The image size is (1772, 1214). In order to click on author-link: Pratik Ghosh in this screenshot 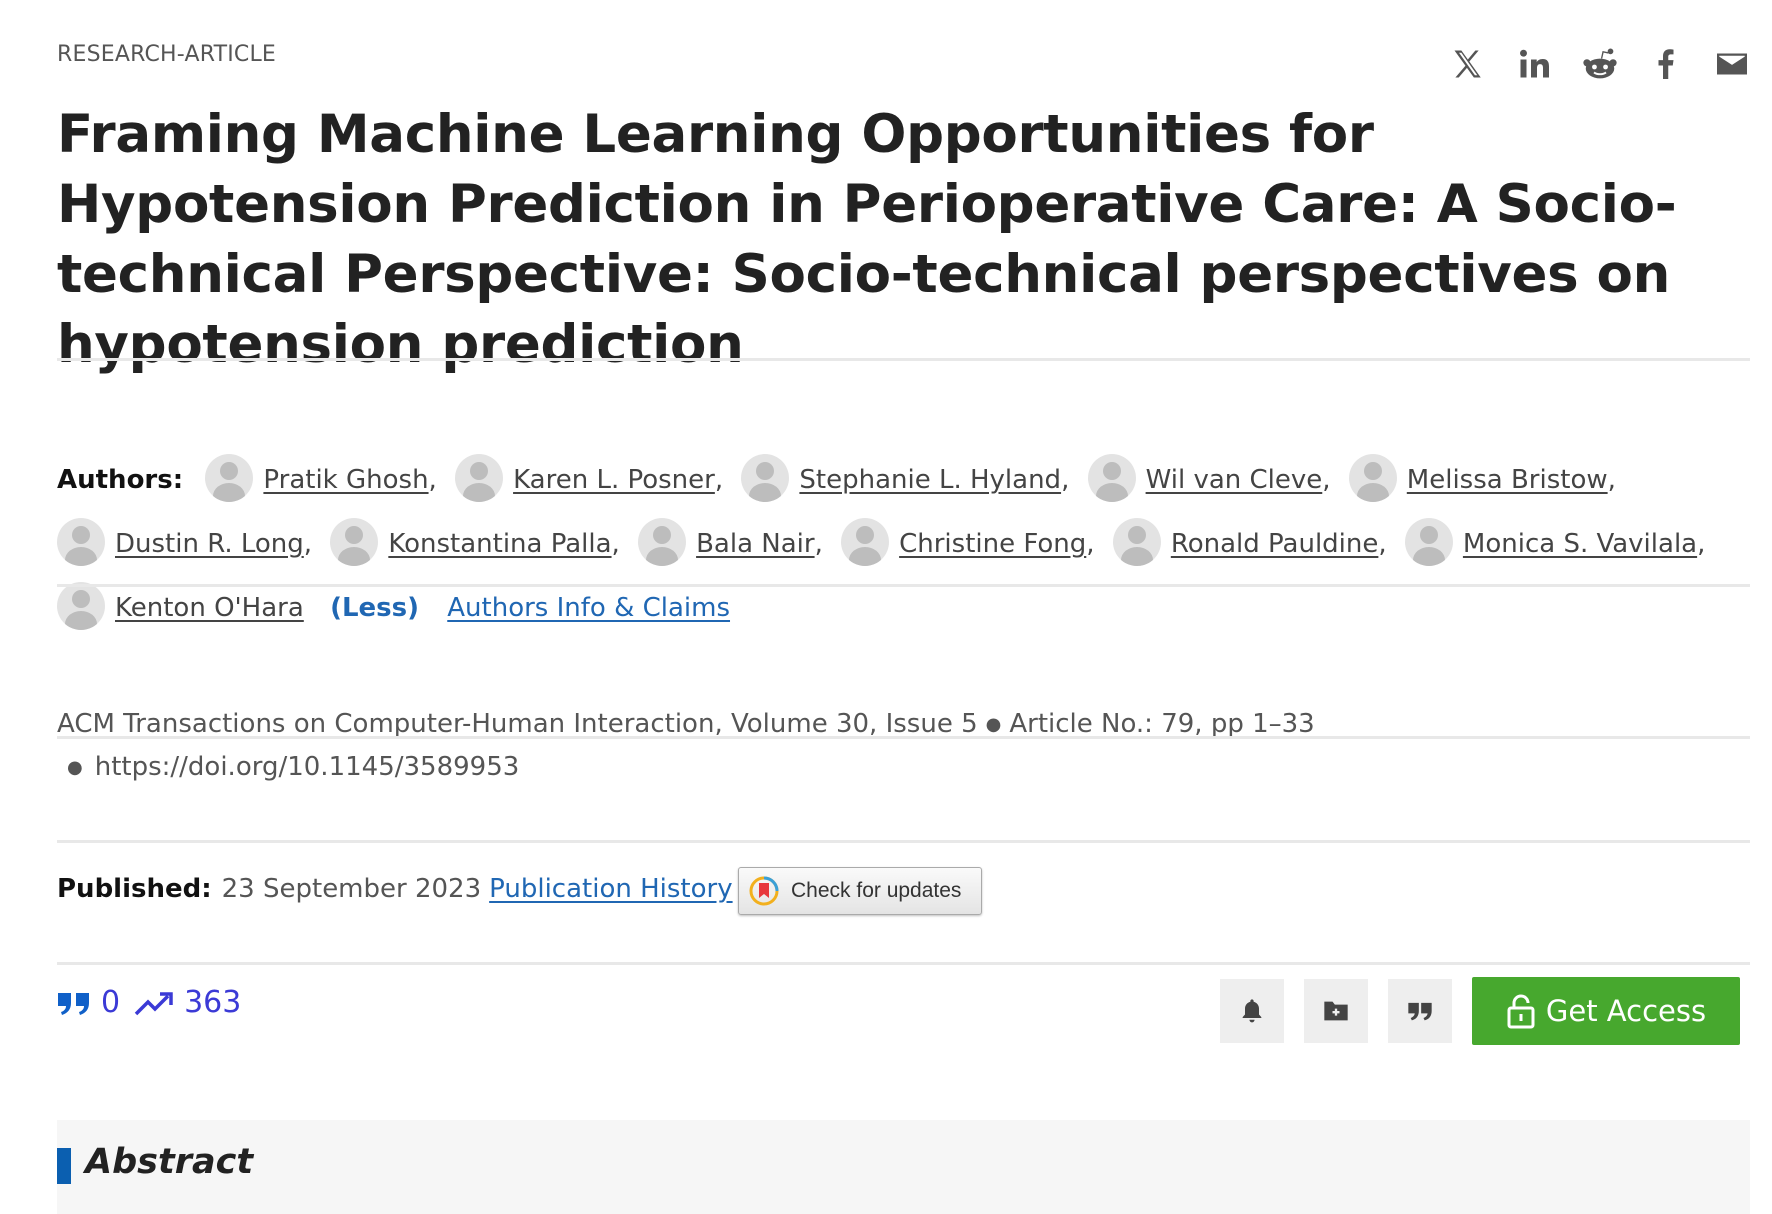, I will do `click(345, 480)`.